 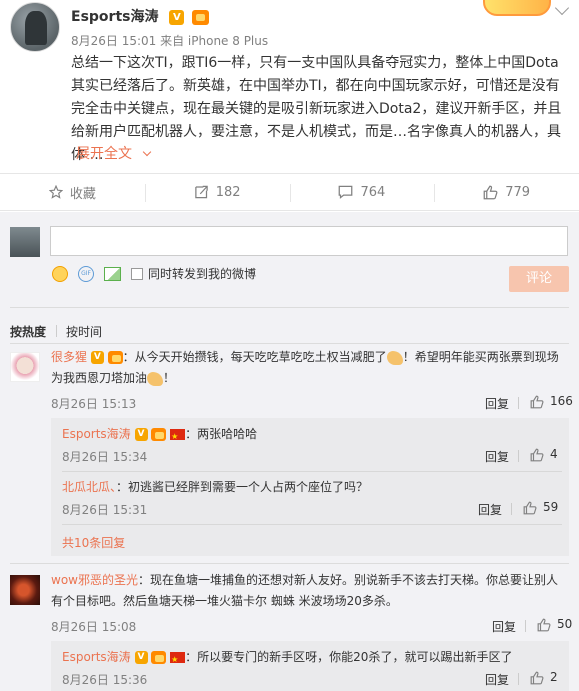 I want to click on sort-by-time-tab: 按时间, so click(x=84, y=331).